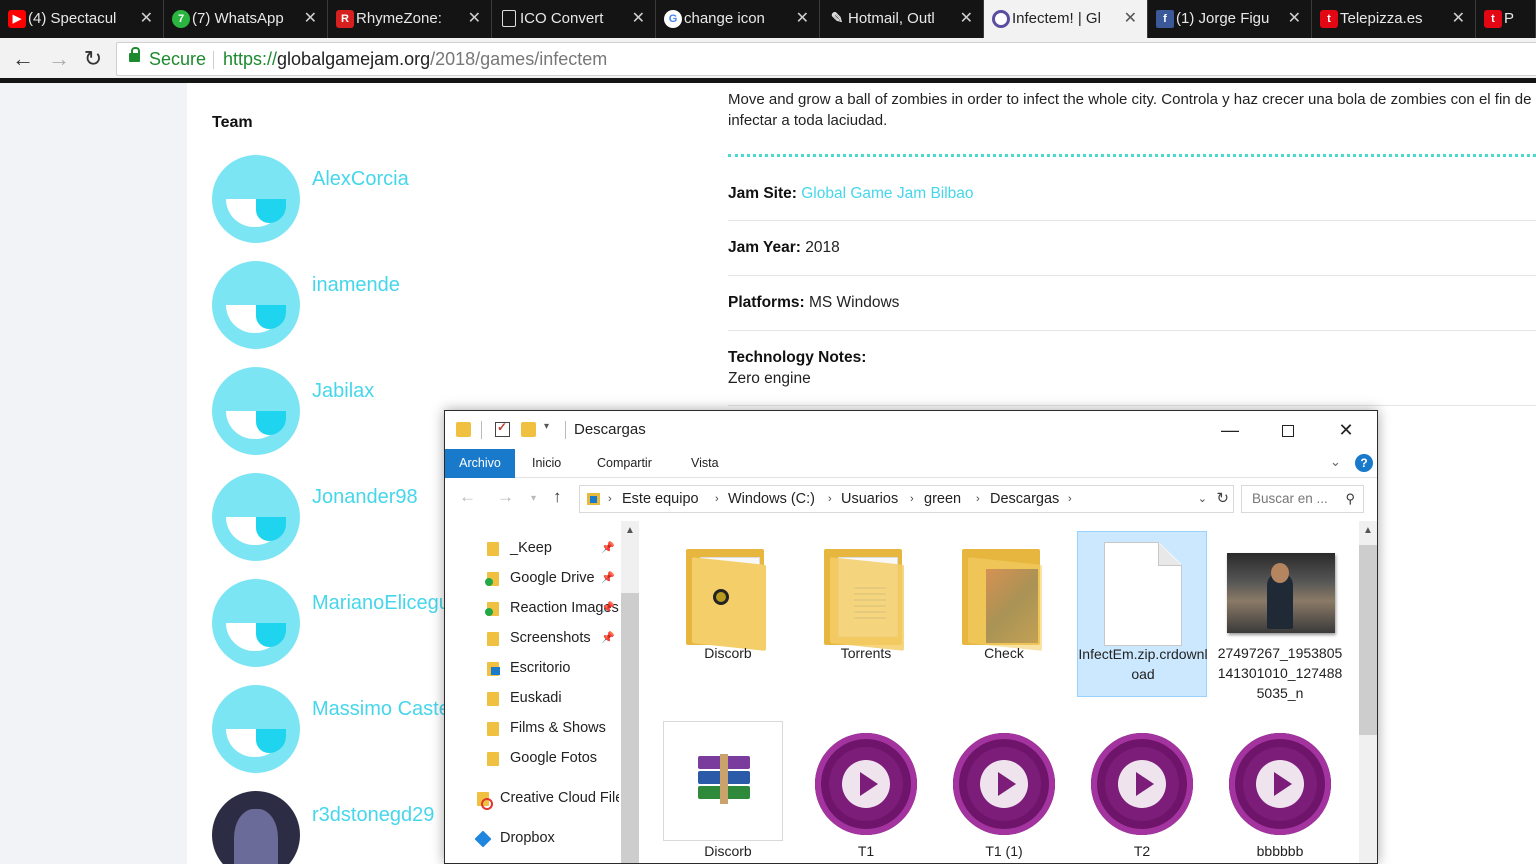 The height and width of the screenshot is (864, 1536). What do you see at coordinates (1004, 792) in the screenshot?
I see `file-item: T1 (1)` at bounding box center [1004, 792].